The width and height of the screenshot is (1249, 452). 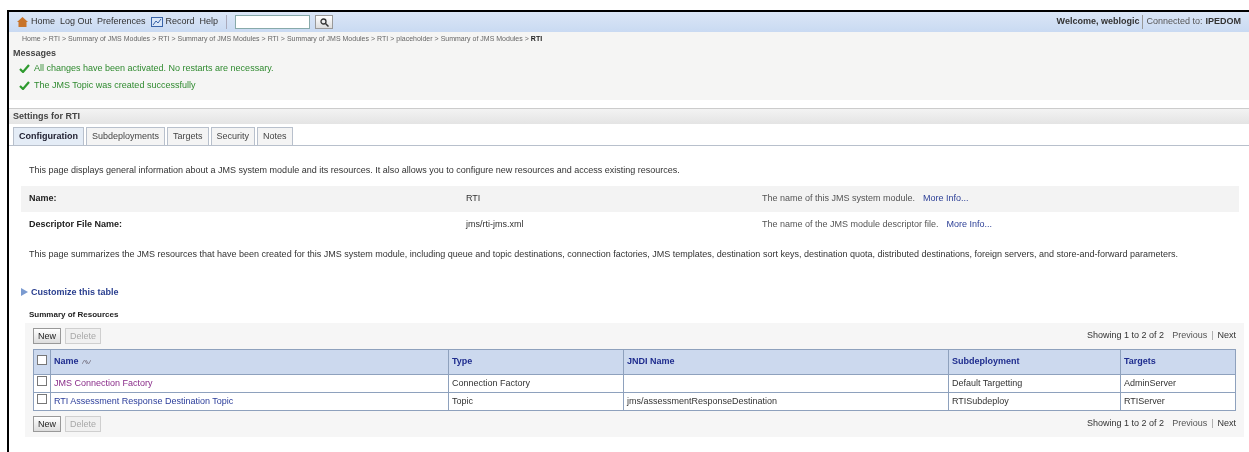 I want to click on column-header: JNDI Name, so click(x=786, y=362).